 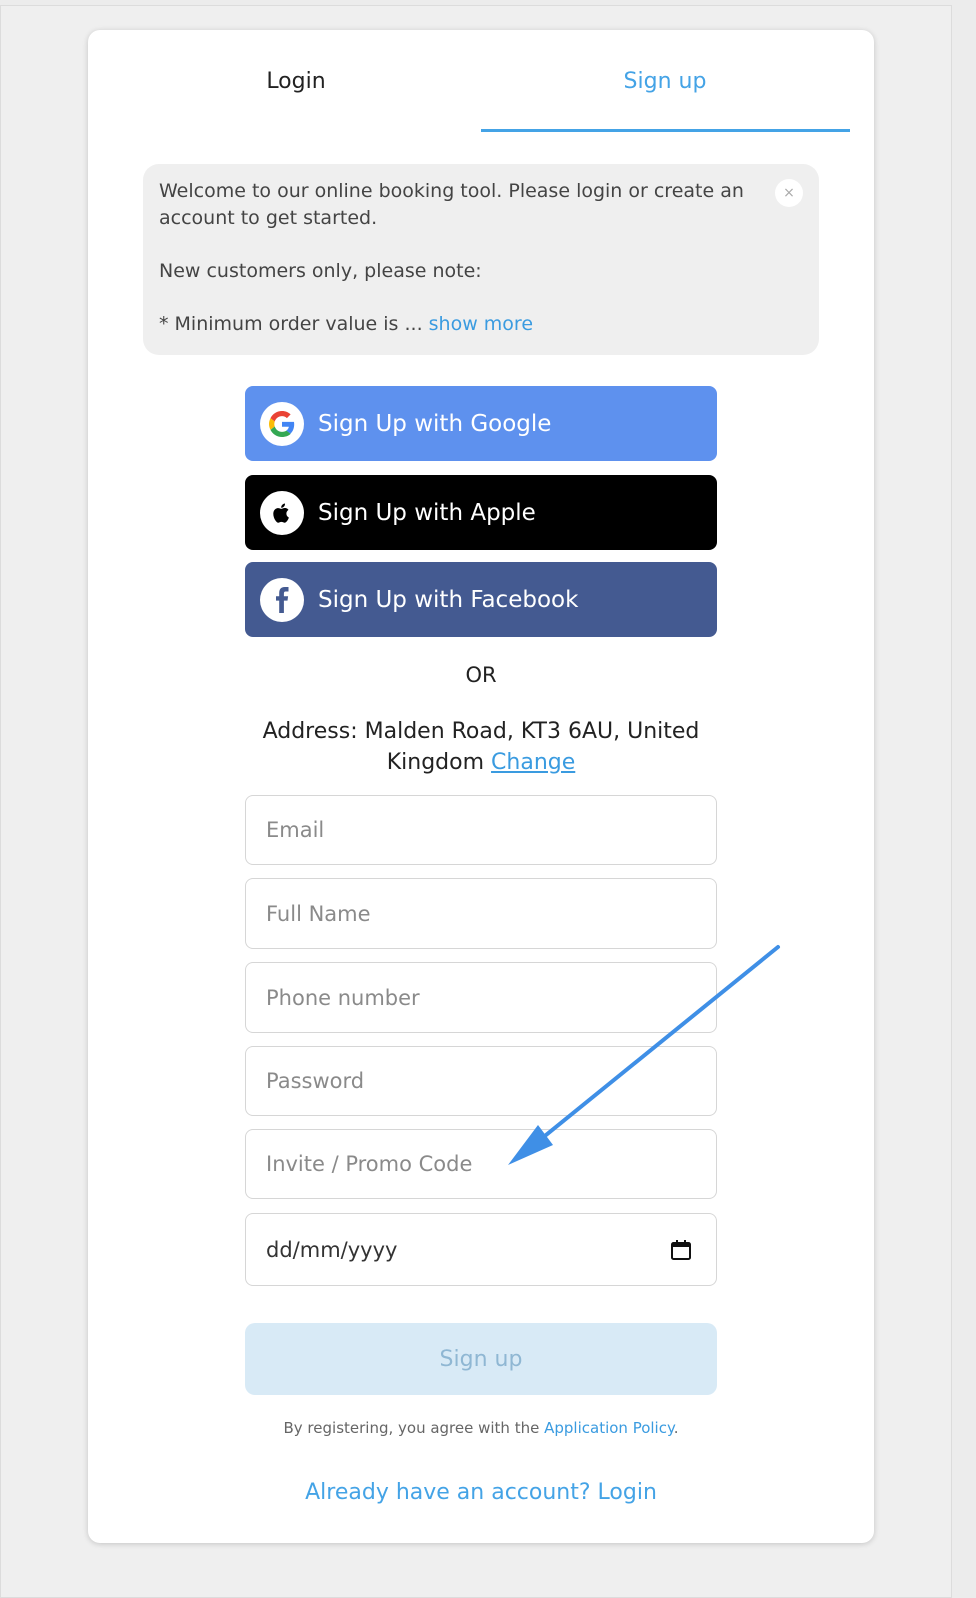 I want to click on tab-login: Login, so click(x=296, y=81).